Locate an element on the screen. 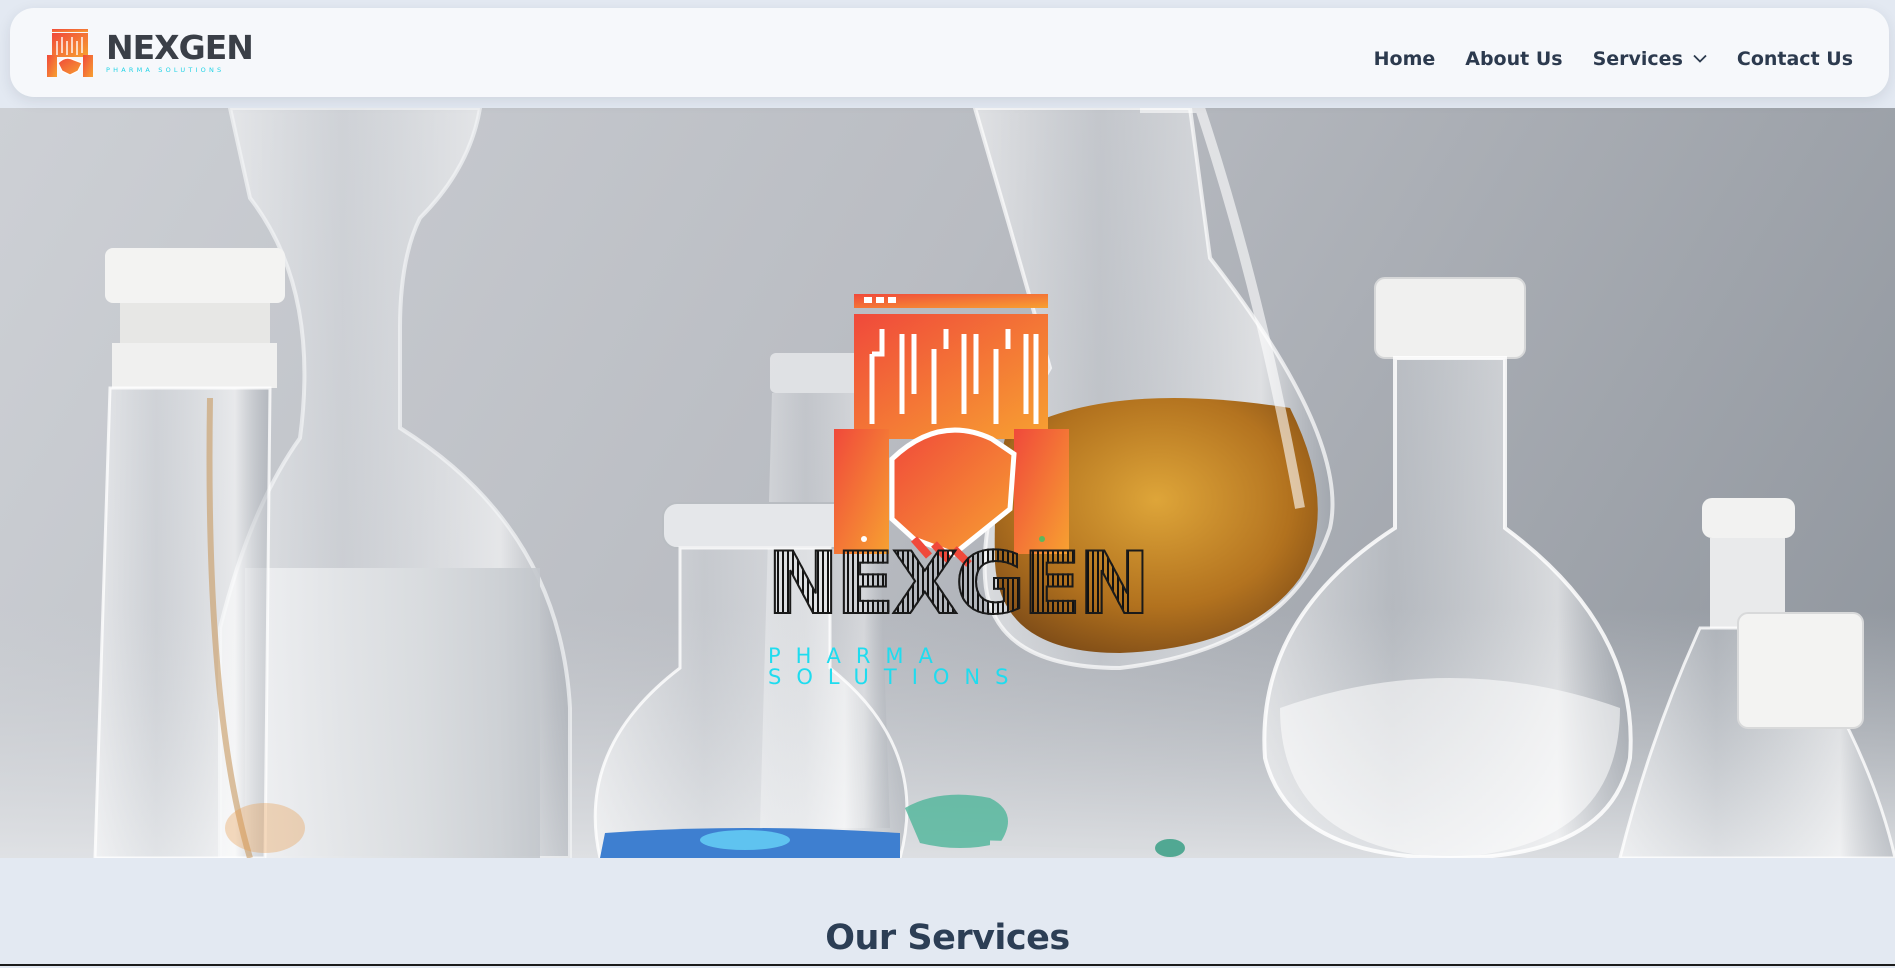  main-nav: Home About Us Services Contact Us is located at coordinates (1613, 59).